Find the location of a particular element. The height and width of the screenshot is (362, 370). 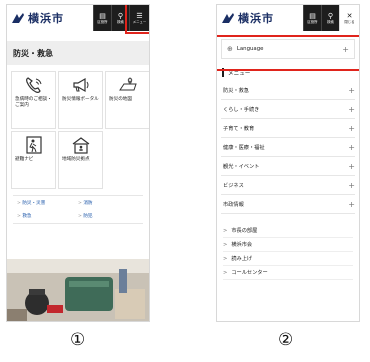

menu-item-label: くらし・手続き is located at coordinates (241, 109).